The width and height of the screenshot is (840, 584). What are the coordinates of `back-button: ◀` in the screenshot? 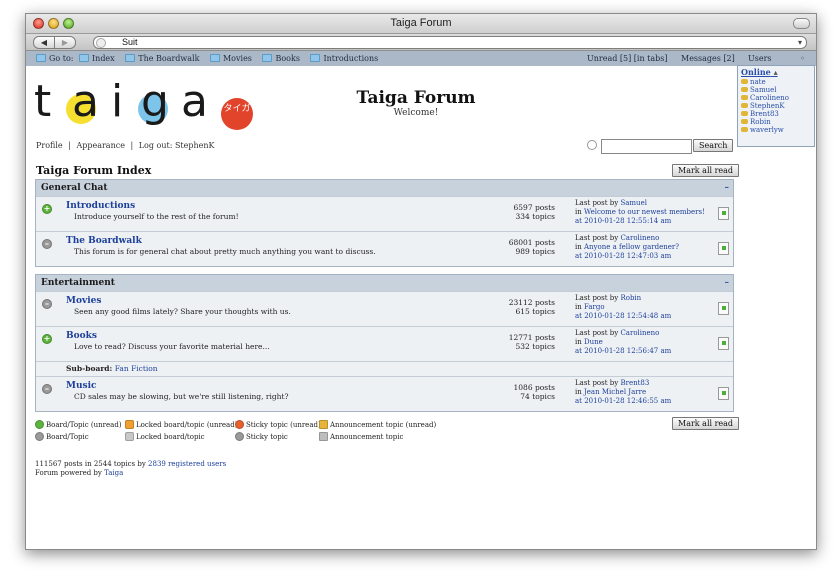 It's located at (44, 42).